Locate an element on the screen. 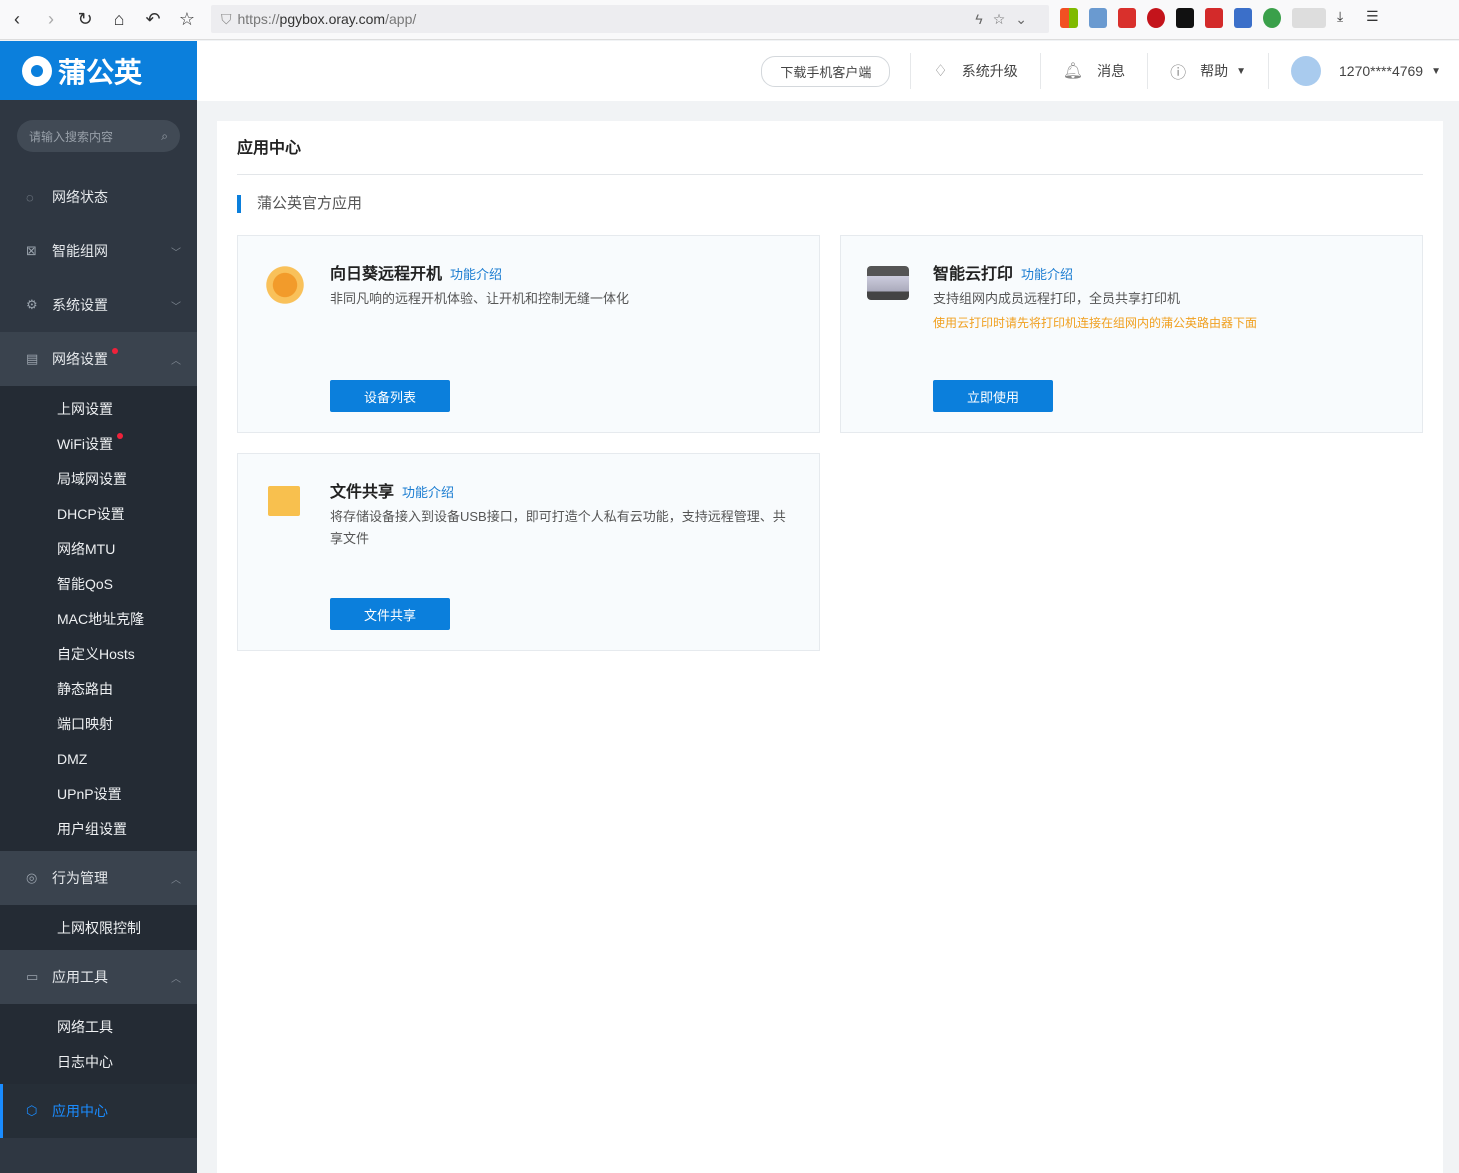  sunflower-icon is located at coordinates (285, 285).